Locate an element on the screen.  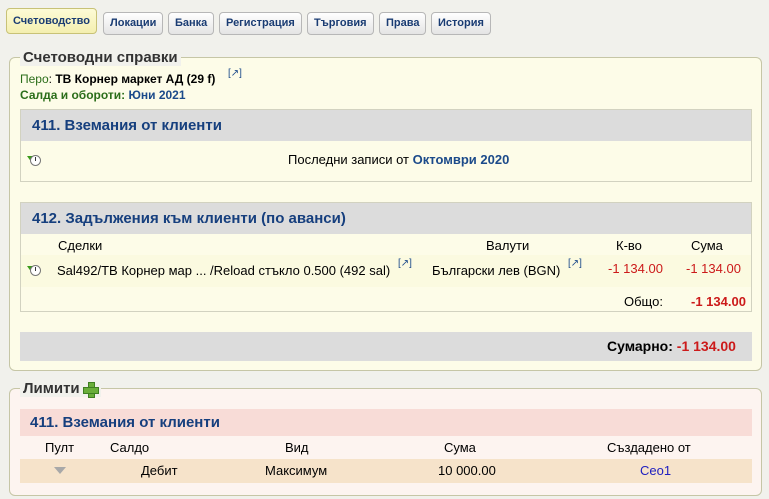
qty-value: -1 134.00 is located at coordinates (635, 268).